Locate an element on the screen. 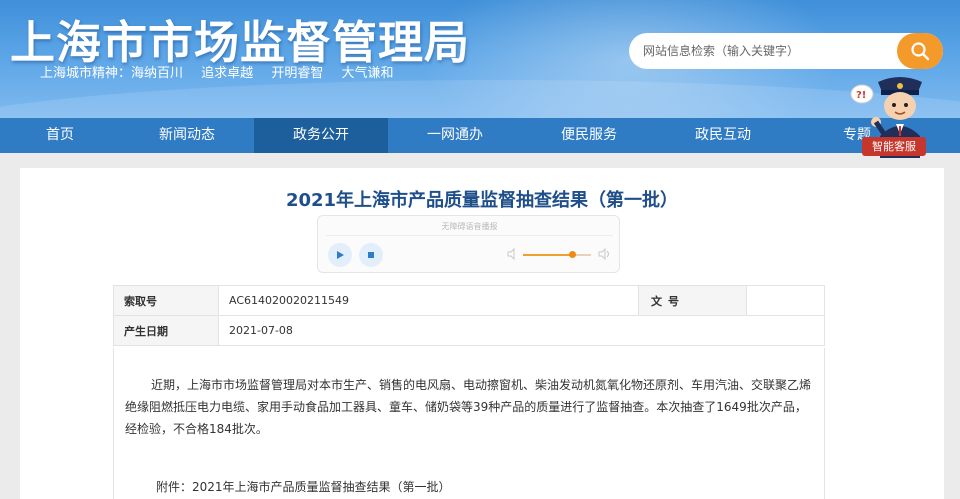 This screenshot has height=499, width=960. stop-icon is located at coordinates (371, 255).